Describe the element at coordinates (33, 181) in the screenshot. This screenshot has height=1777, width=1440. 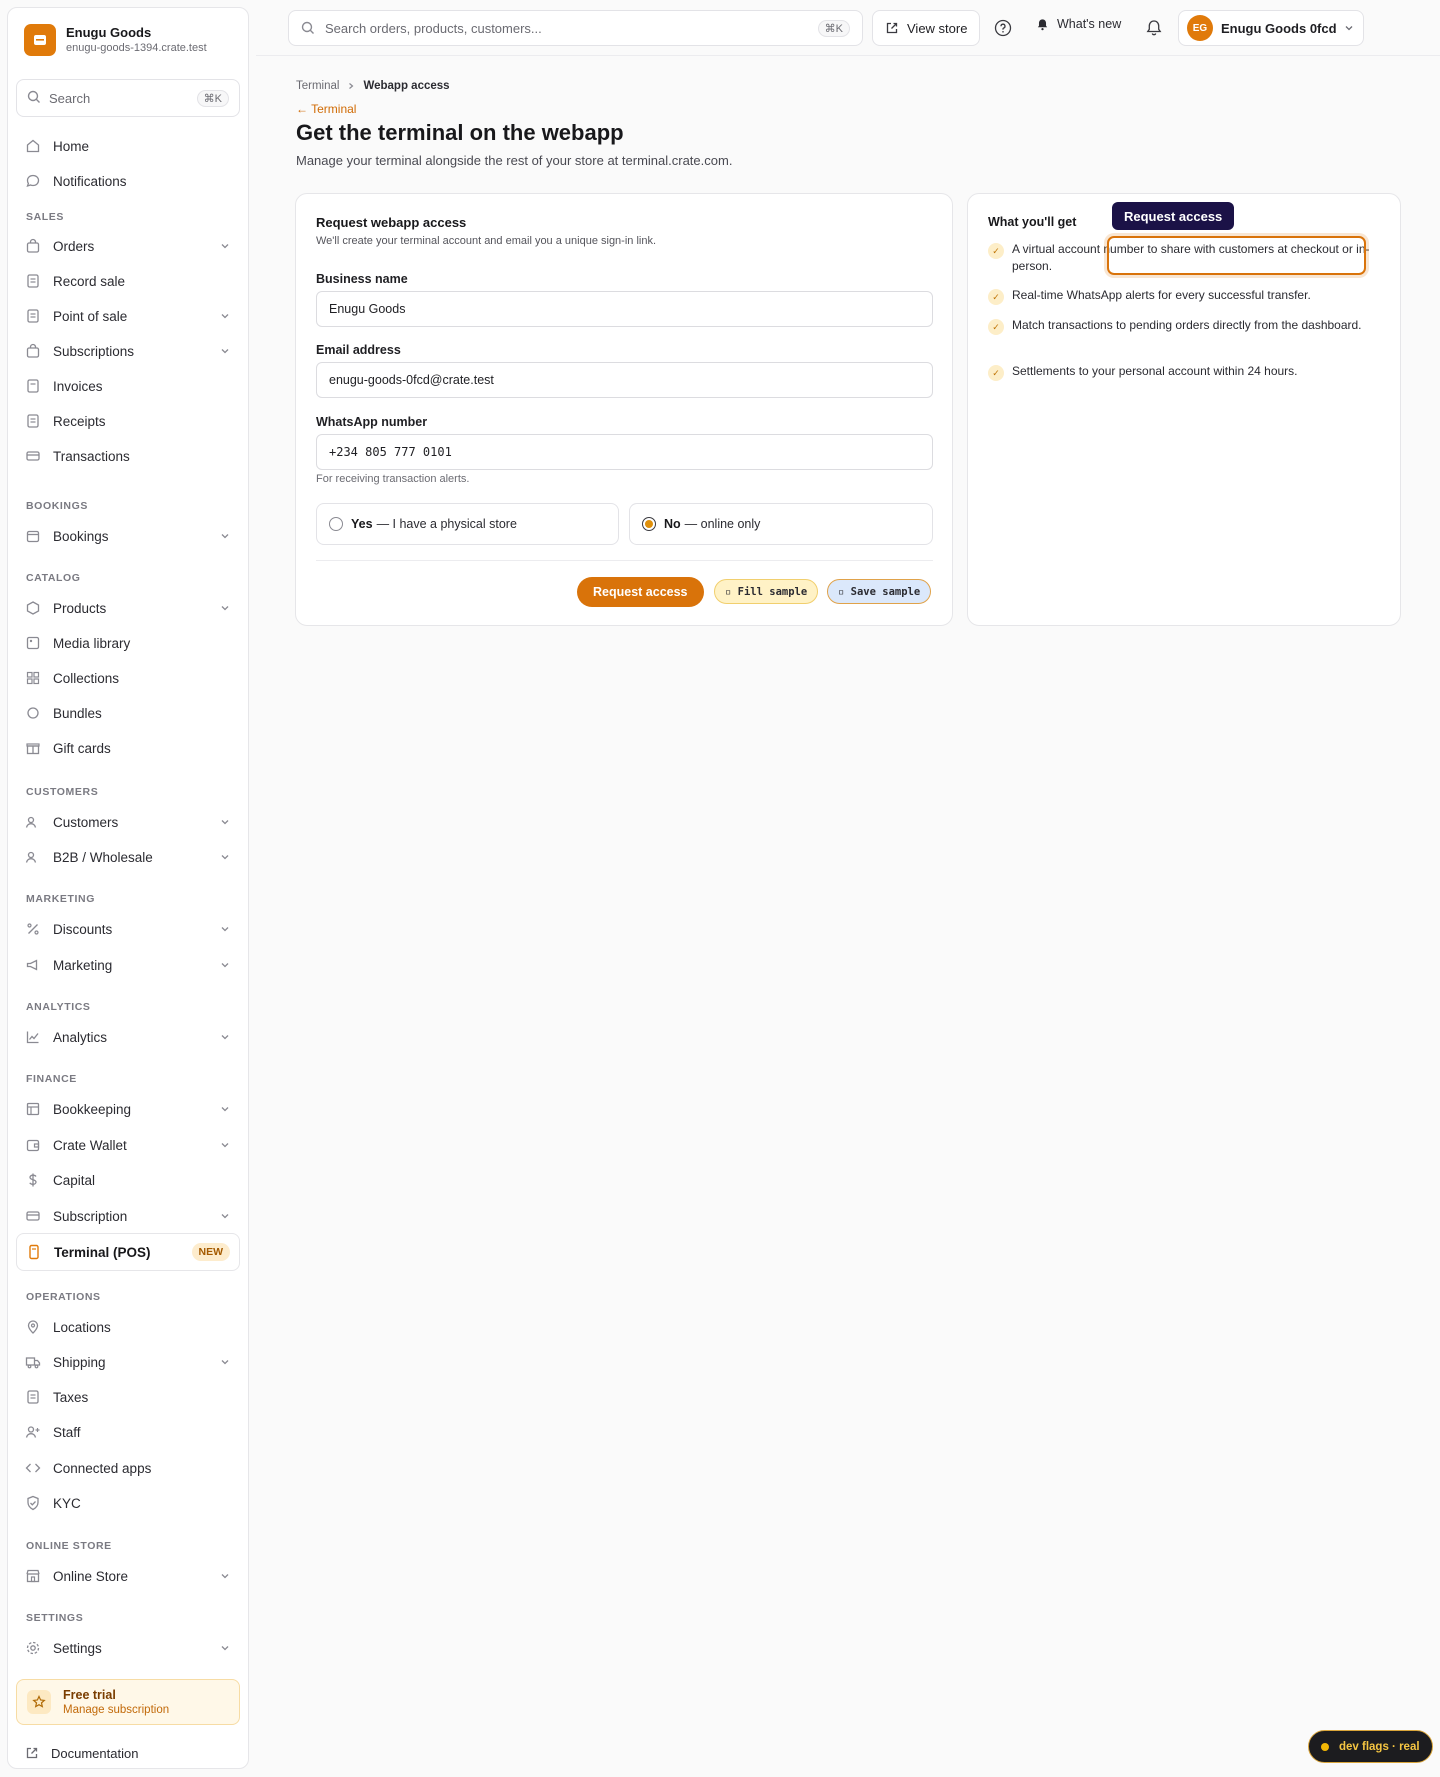
I see `chat-bubble-icon` at that location.